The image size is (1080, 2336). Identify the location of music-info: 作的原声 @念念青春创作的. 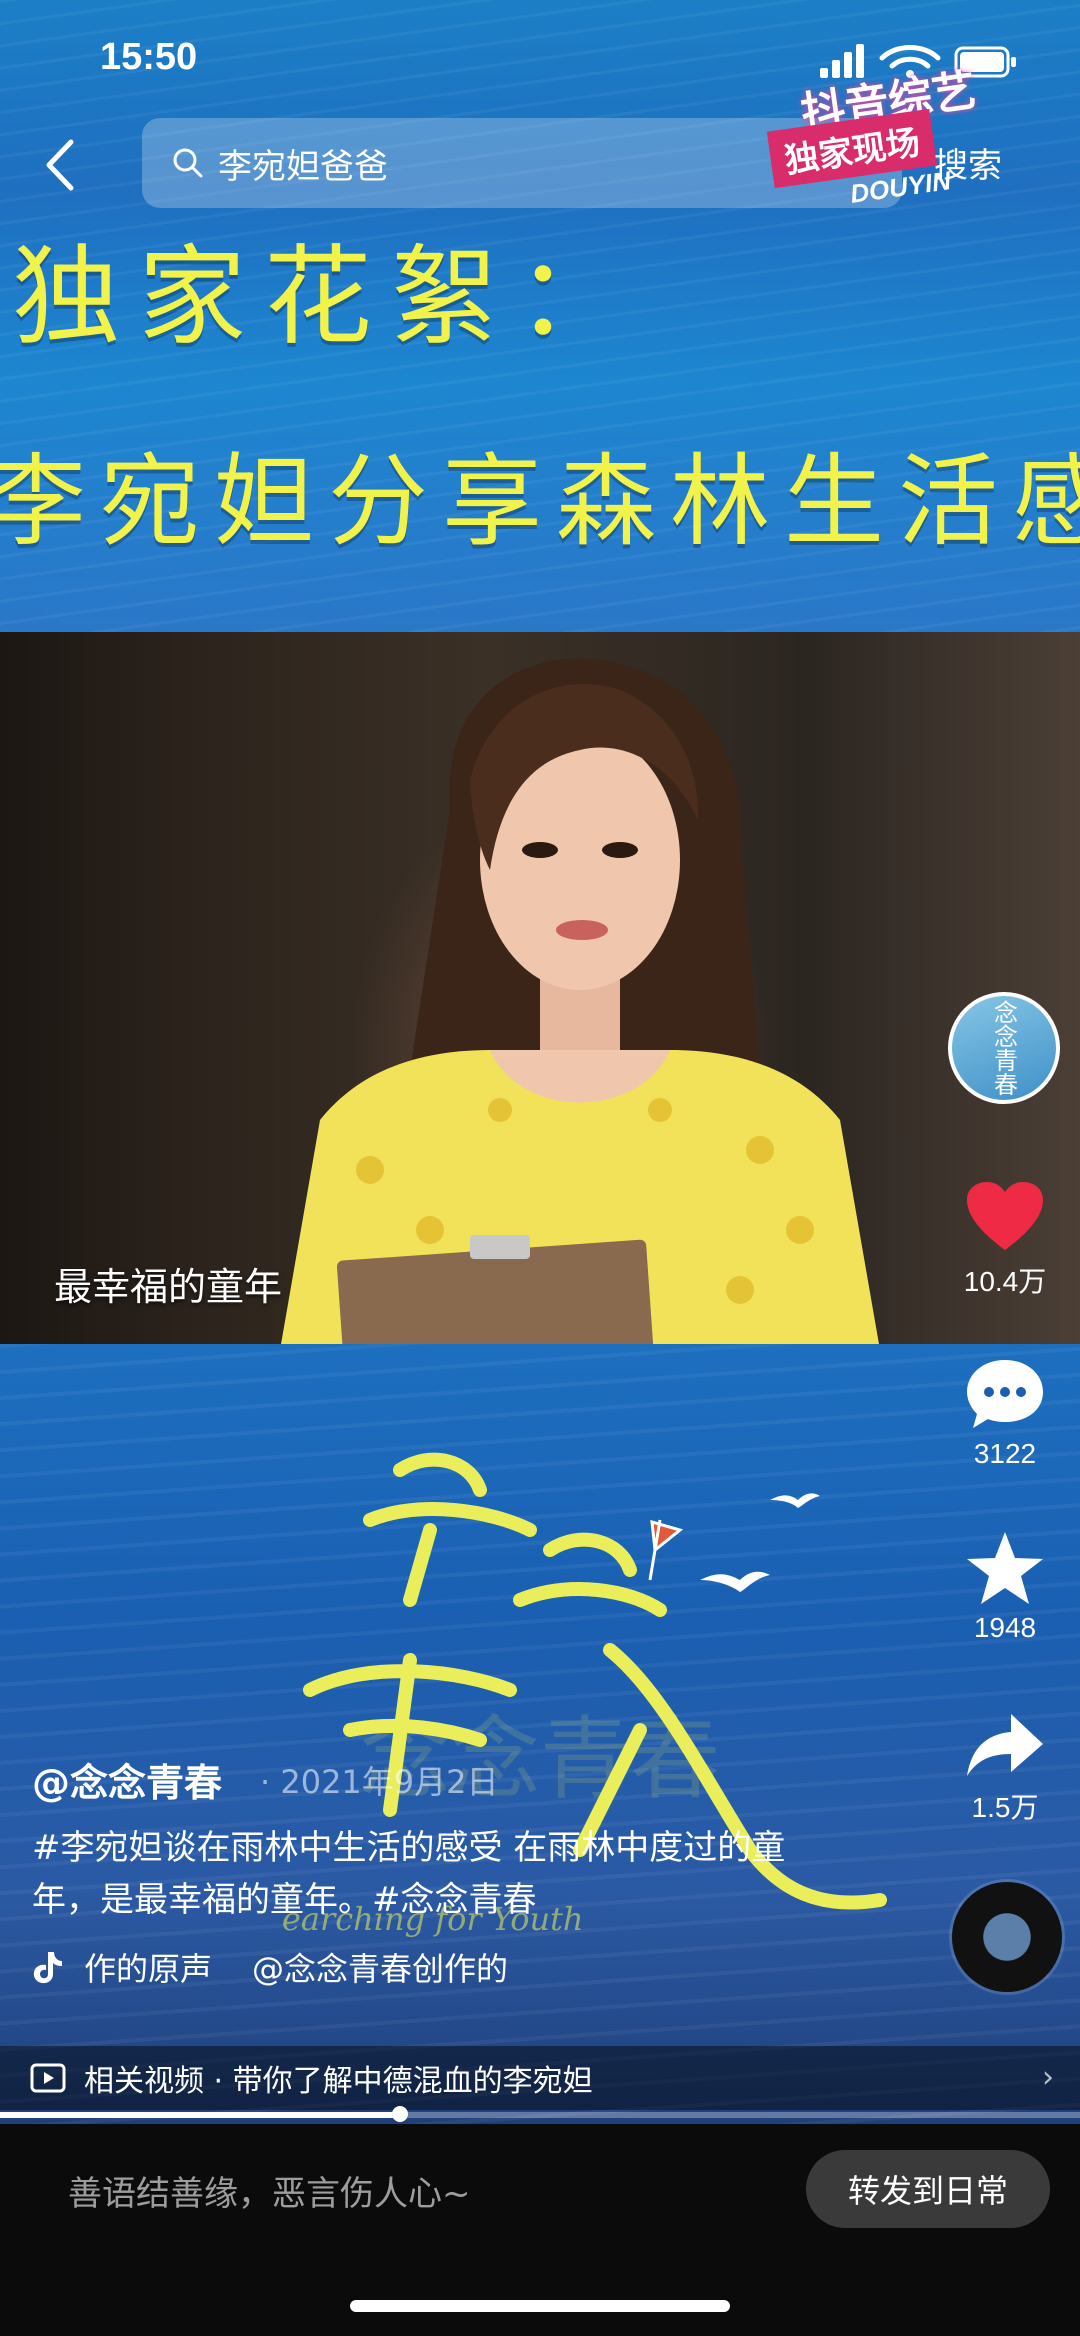
(270, 1967).